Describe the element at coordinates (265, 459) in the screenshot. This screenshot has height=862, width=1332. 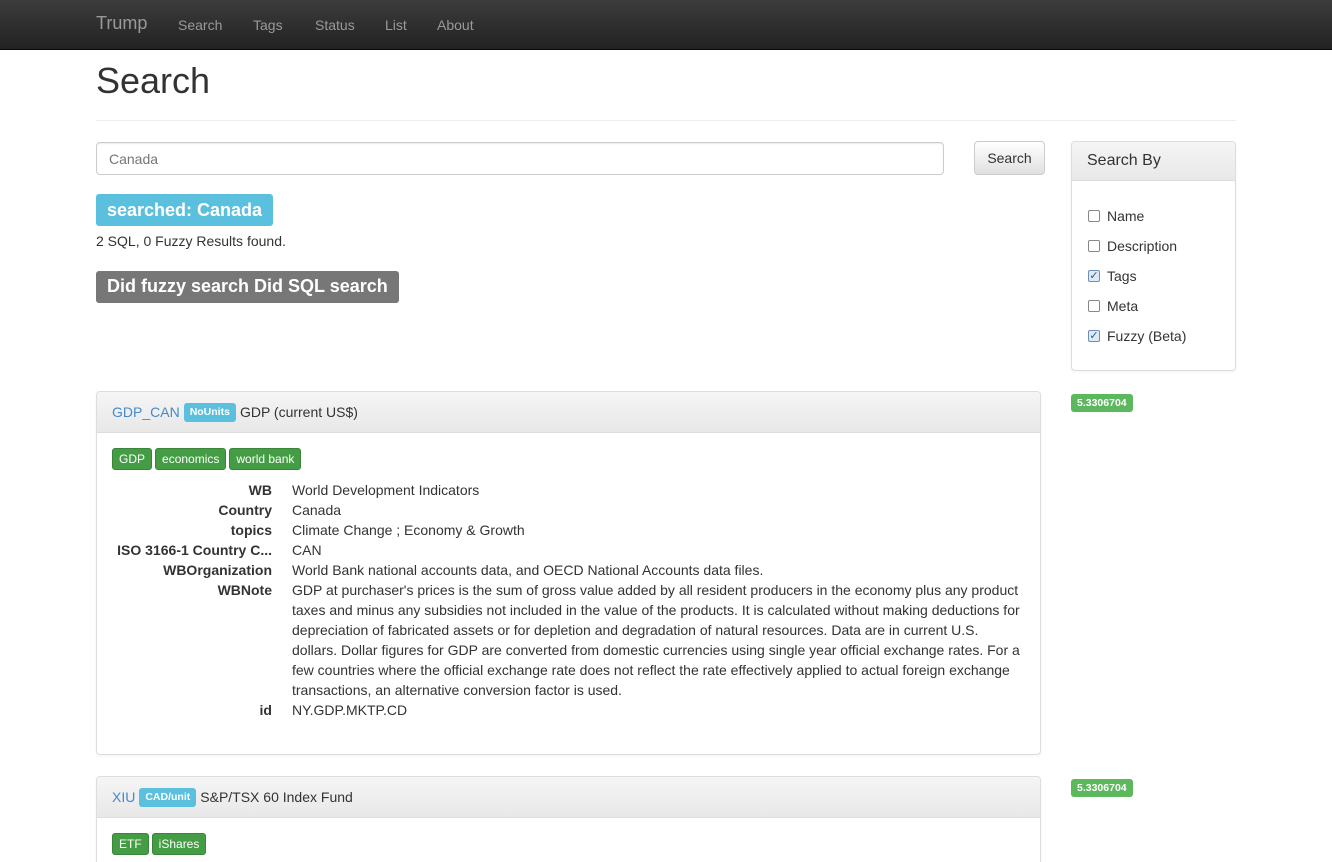
I see `tag: world bank` at that location.